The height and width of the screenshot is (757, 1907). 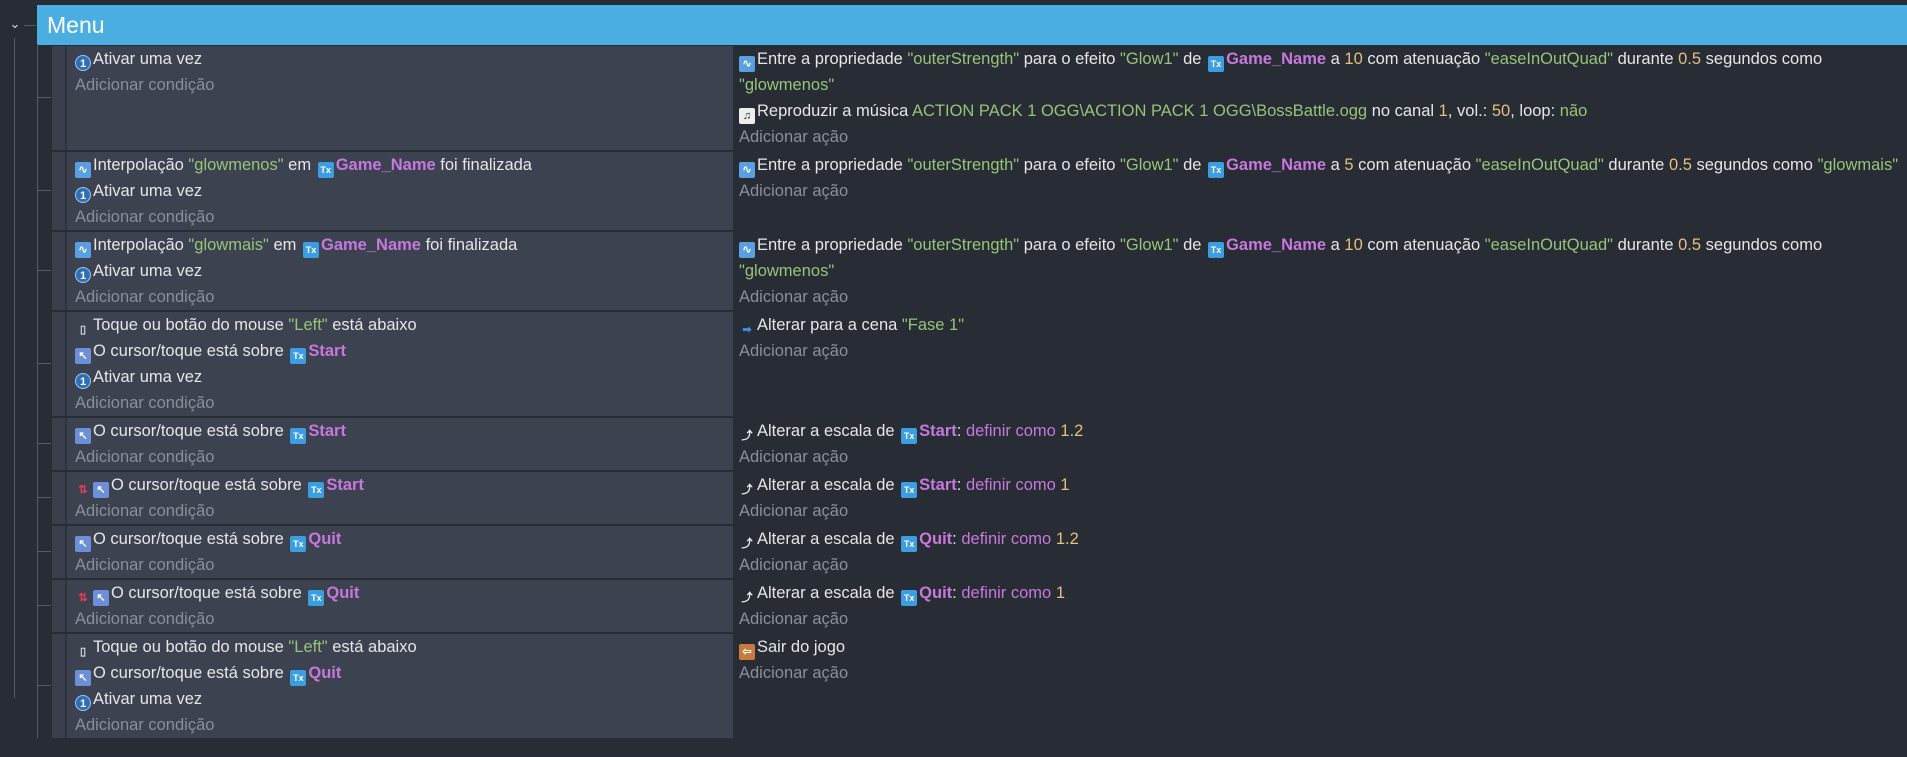 What do you see at coordinates (236, 165) in the screenshot?
I see `string-param: "glowmenos"` at bounding box center [236, 165].